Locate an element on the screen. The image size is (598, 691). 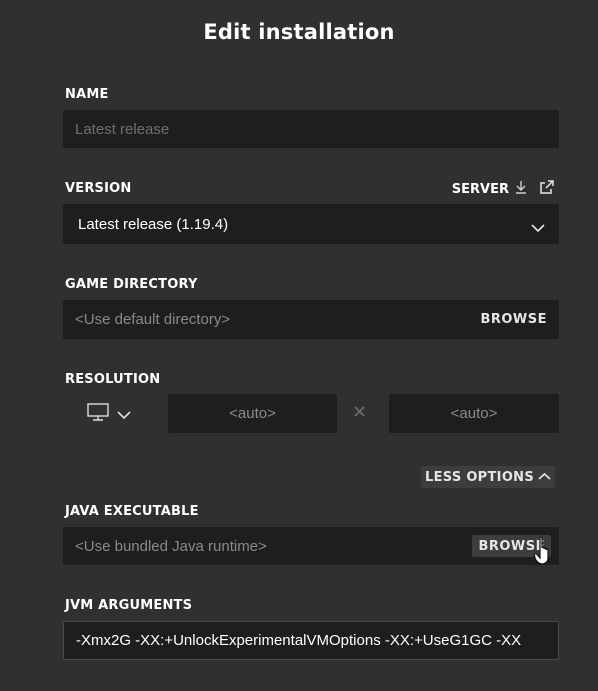
game-directory-placeholder: <Use default directory> is located at coordinates (153, 319).